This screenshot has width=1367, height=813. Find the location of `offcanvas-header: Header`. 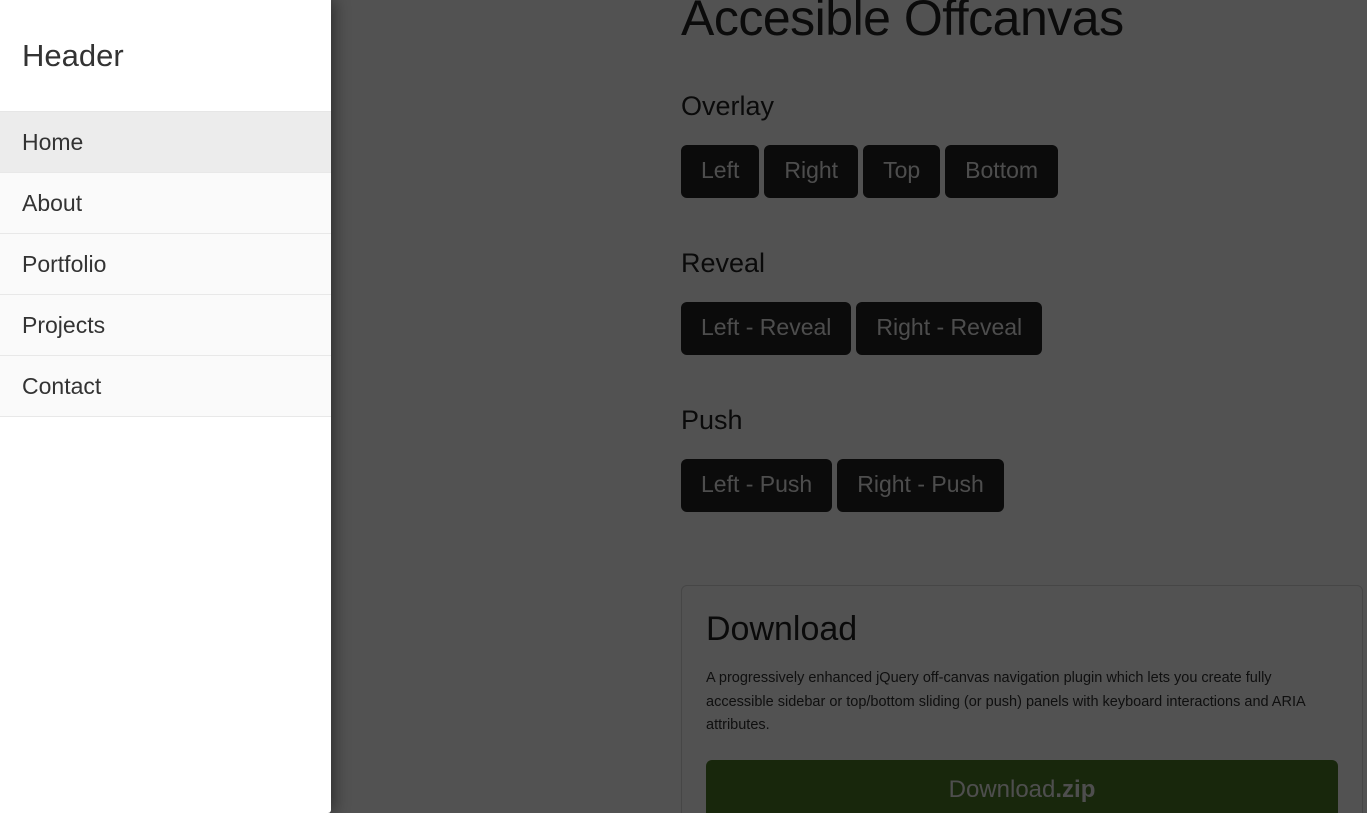

offcanvas-header: Header is located at coordinates (165, 56).